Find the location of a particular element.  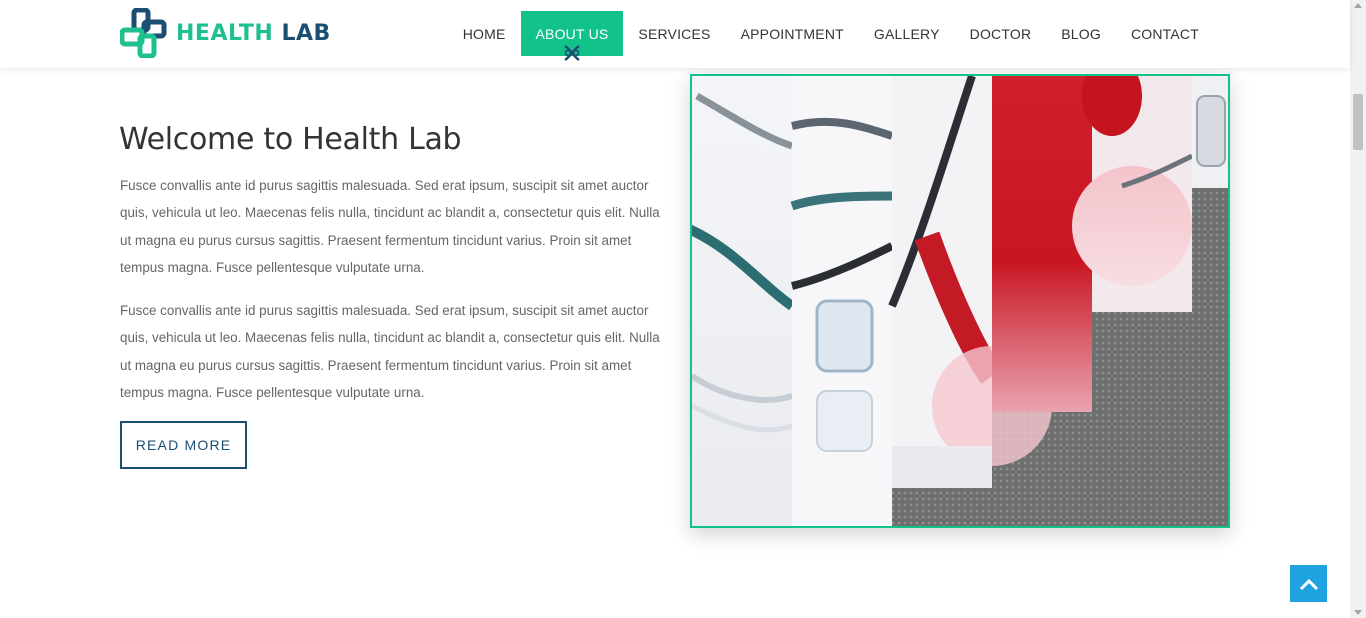

dna-icon is located at coordinates (572, 53).